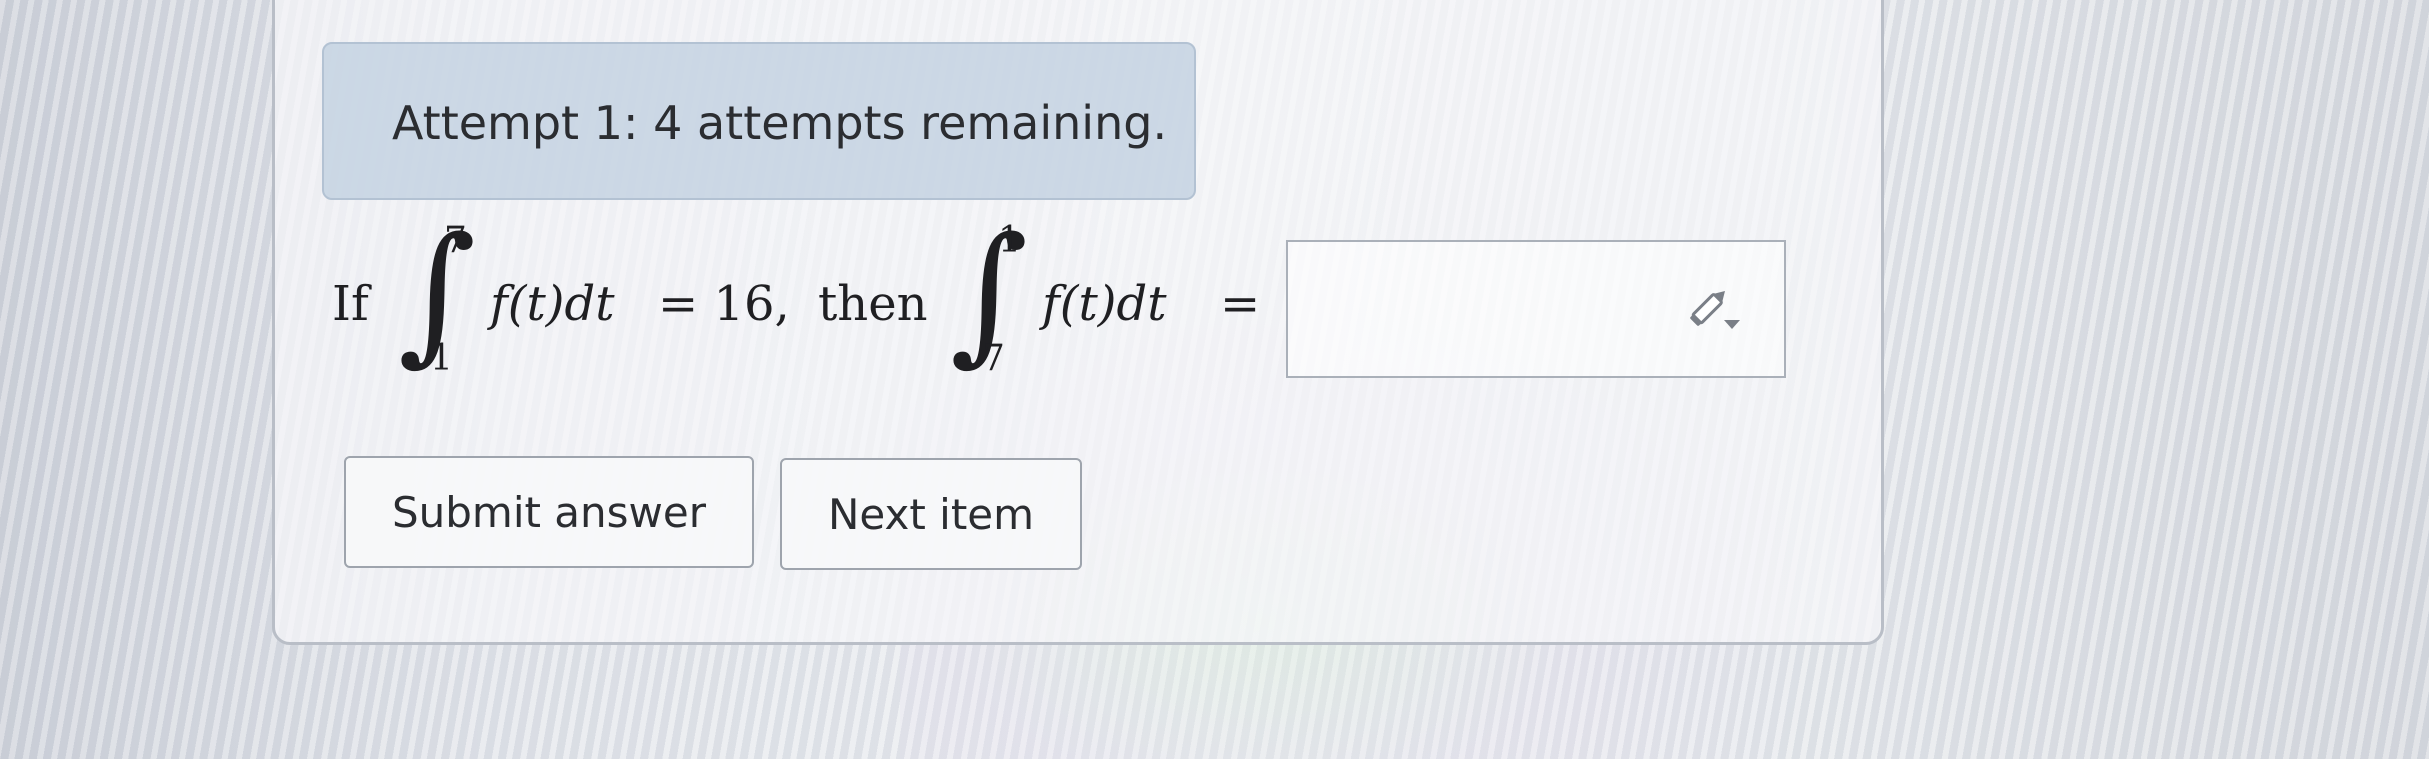 This screenshot has height=759, width=2429. I want to click on integral-2-integrand: f(t)dt, so click(1104, 304).